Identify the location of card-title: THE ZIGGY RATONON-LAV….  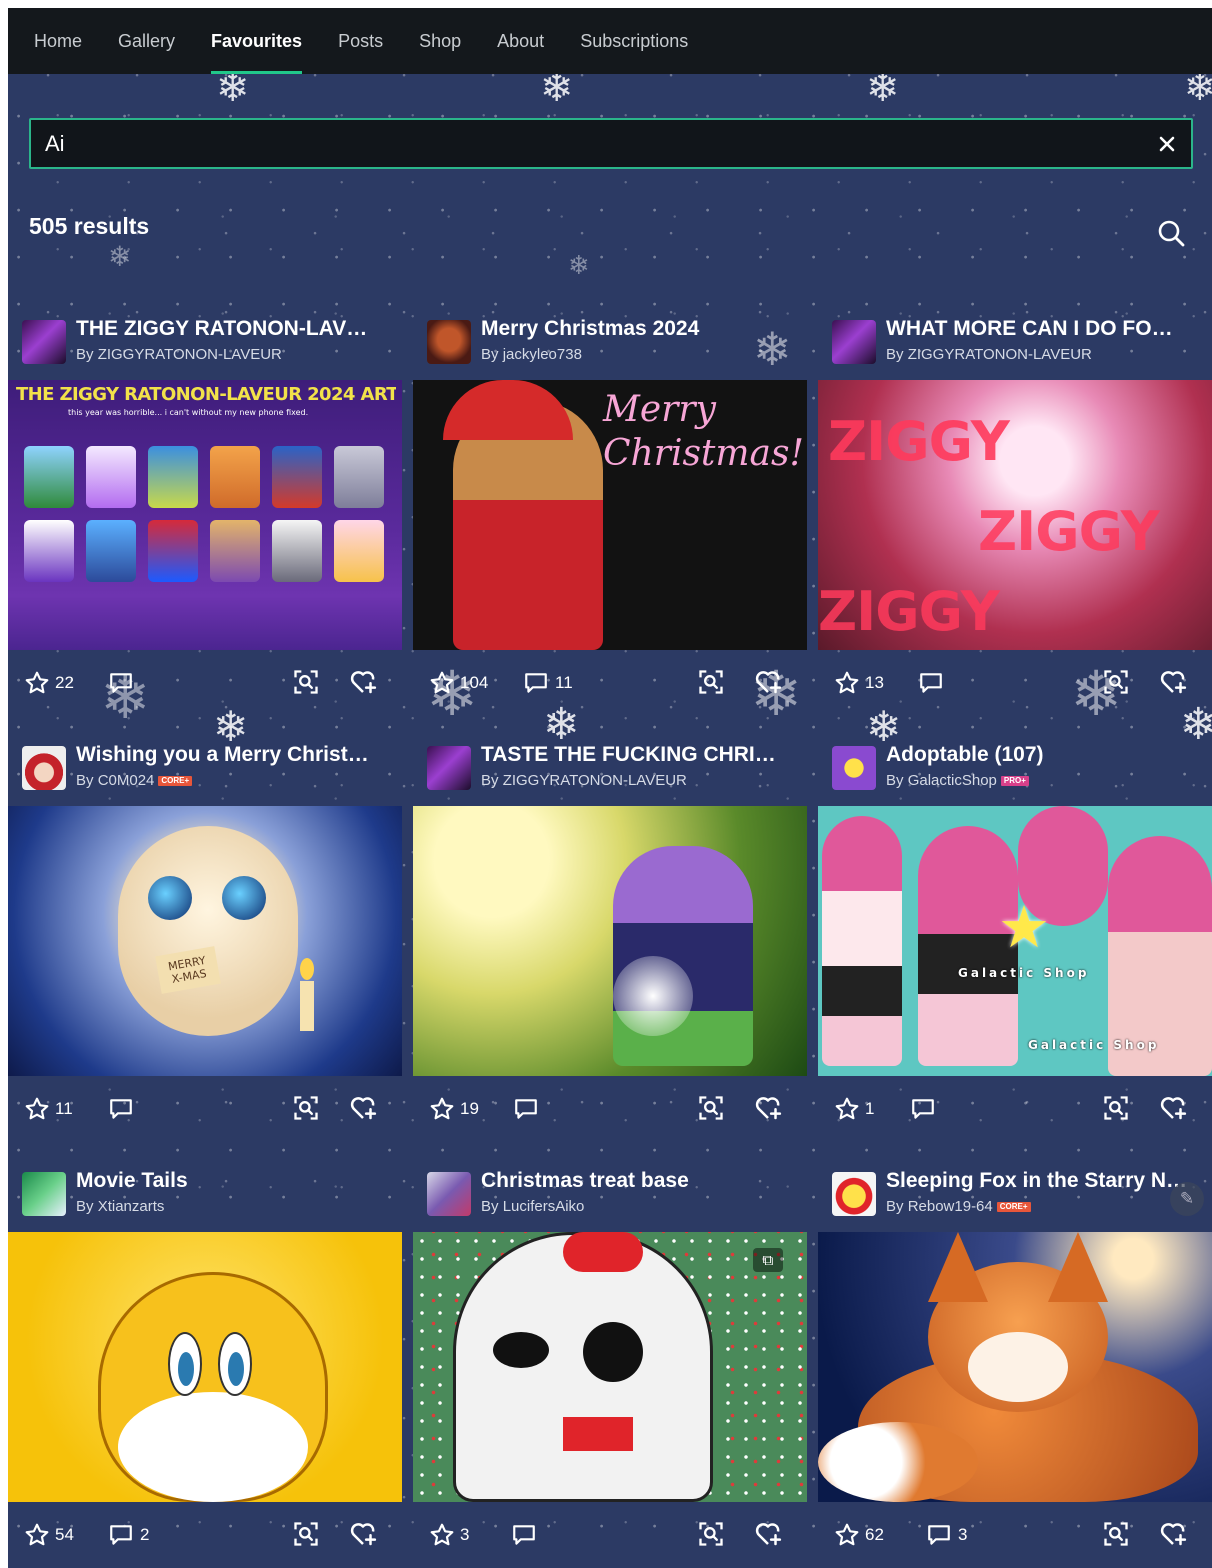
(235, 329).